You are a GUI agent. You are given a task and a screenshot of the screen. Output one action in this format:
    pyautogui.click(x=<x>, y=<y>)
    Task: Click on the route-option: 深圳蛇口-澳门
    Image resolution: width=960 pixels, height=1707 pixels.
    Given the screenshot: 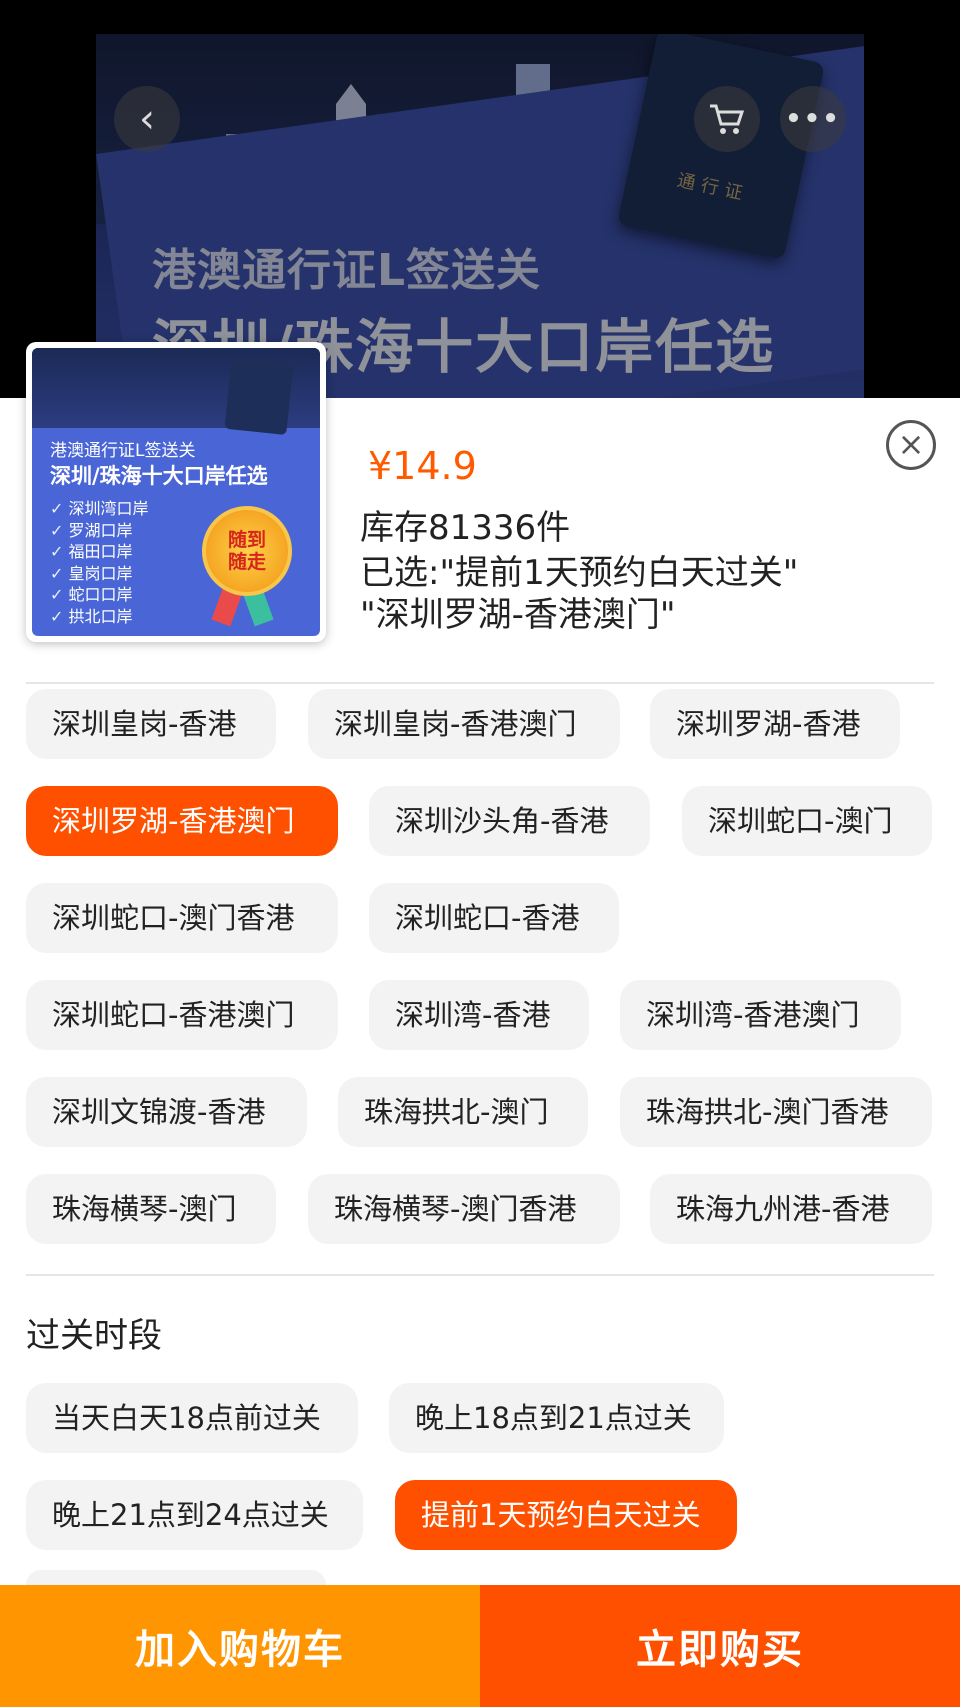 What is the action you would take?
    pyautogui.click(x=807, y=821)
    